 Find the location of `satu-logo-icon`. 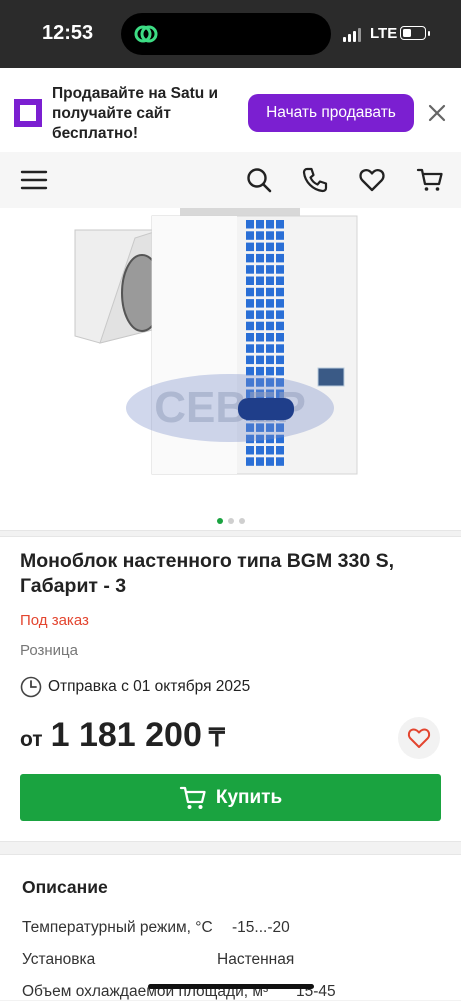

satu-logo-icon is located at coordinates (28, 113).